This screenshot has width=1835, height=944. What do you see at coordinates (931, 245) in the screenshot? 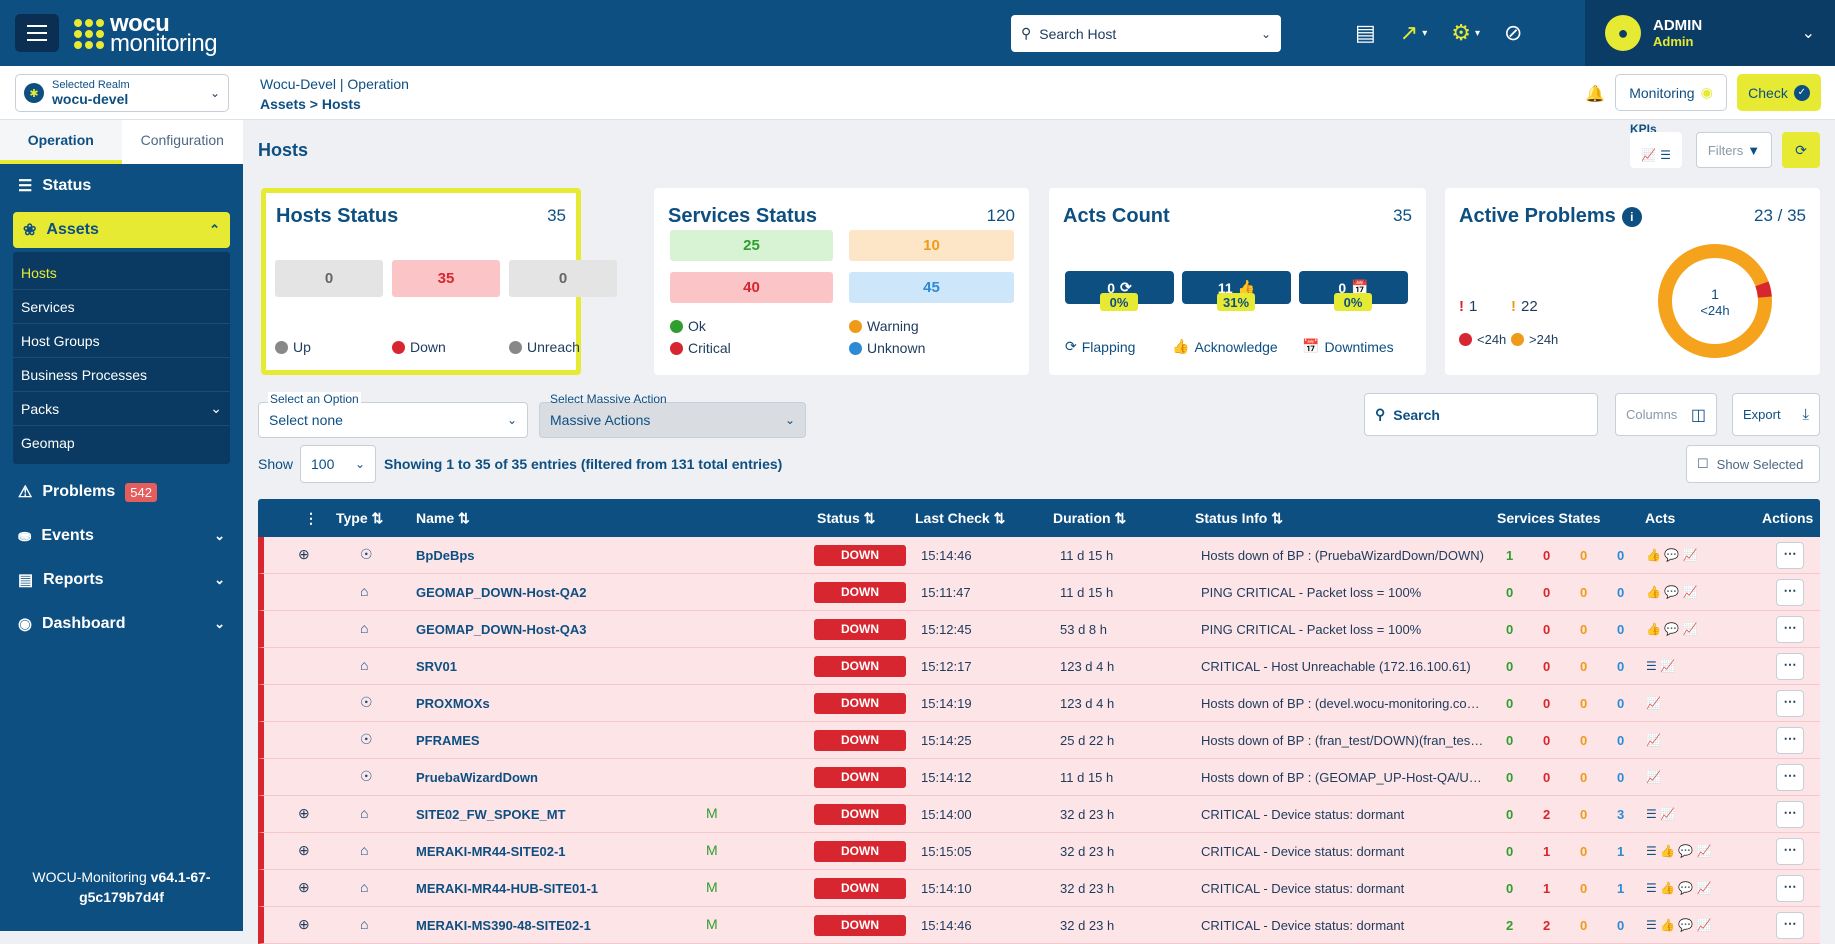
I see `services-warning-count: 10` at bounding box center [931, 245].